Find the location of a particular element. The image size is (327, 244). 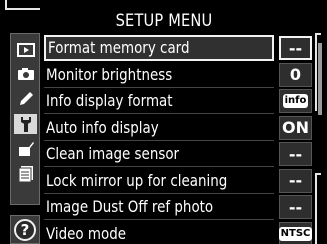

menu-item-lock-mirror-up: Lock mirror up for cleaning -- is located at coordinates (182, 181).